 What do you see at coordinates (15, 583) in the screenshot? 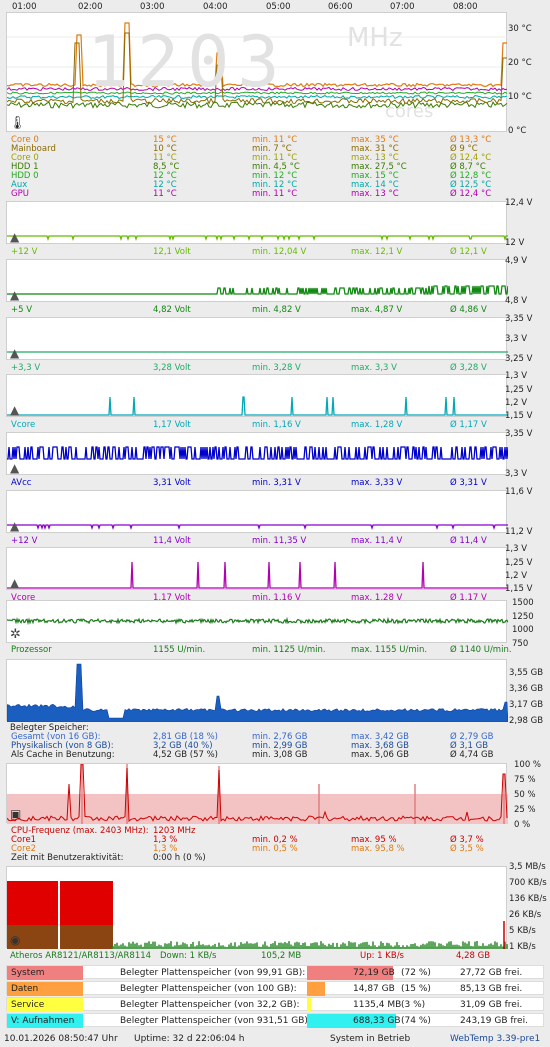
I see `warning-icon: ▲` at bounding box center [15, 583].